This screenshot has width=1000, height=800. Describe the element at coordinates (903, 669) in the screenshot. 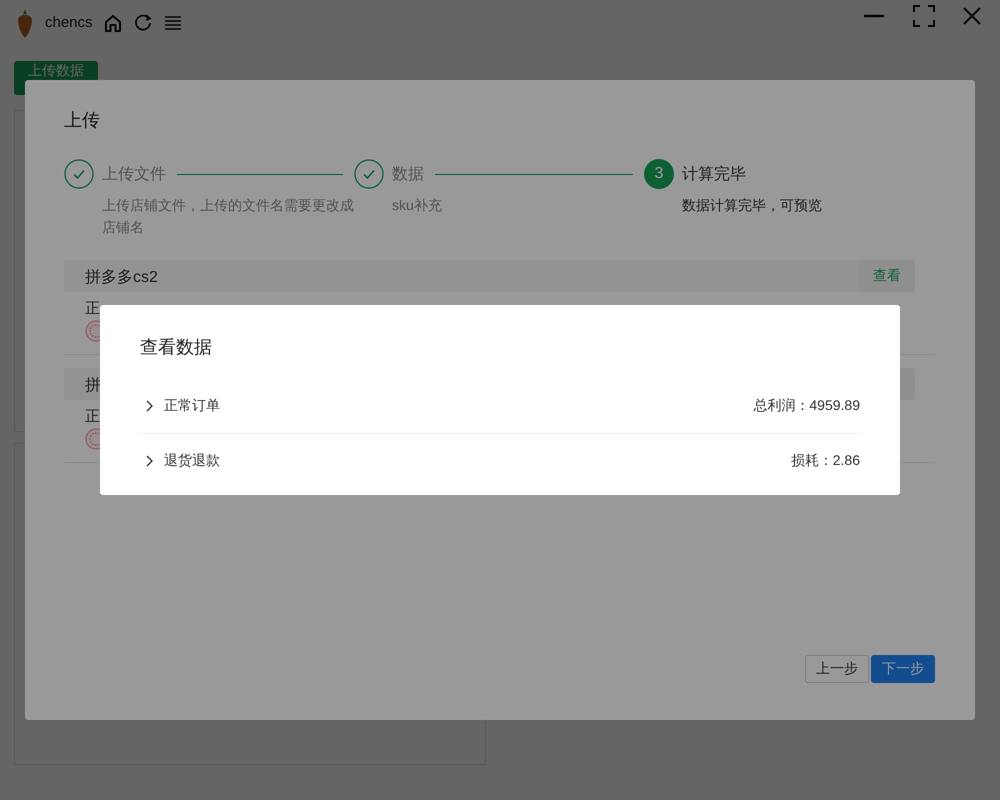

I see `next-button: 下一步` at that location.